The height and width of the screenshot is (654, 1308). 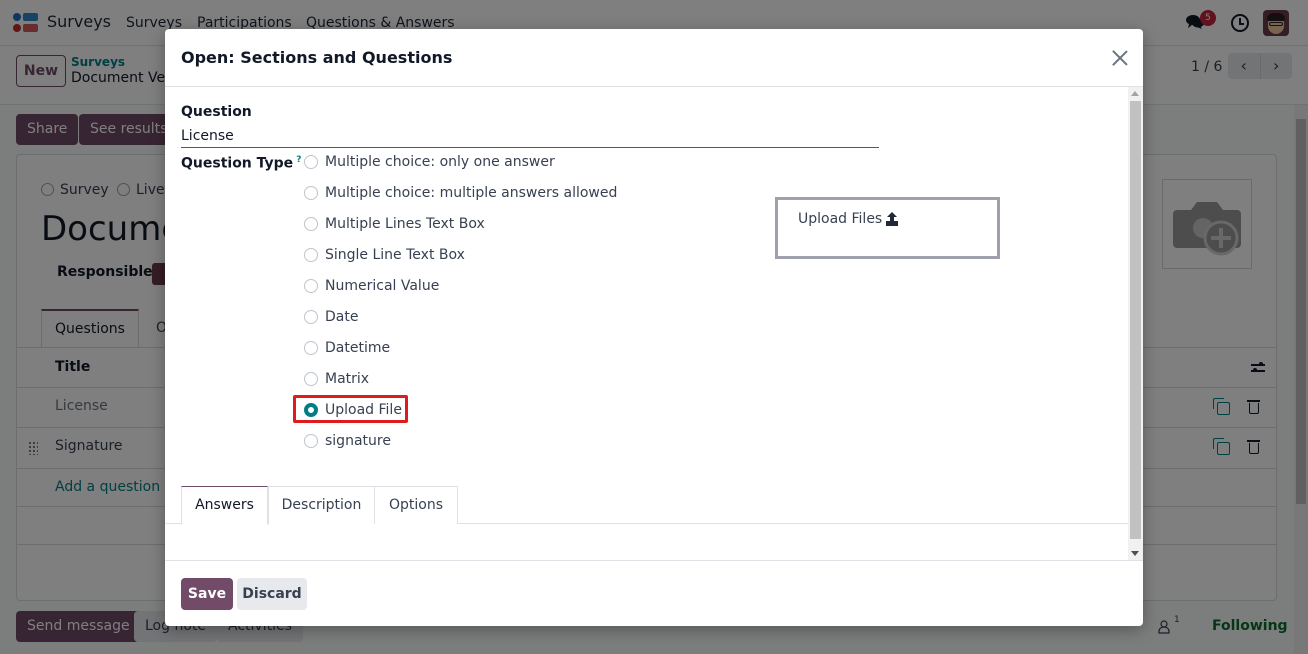 I want to click on tab-answers: Answers, so click(x=224, y=505).